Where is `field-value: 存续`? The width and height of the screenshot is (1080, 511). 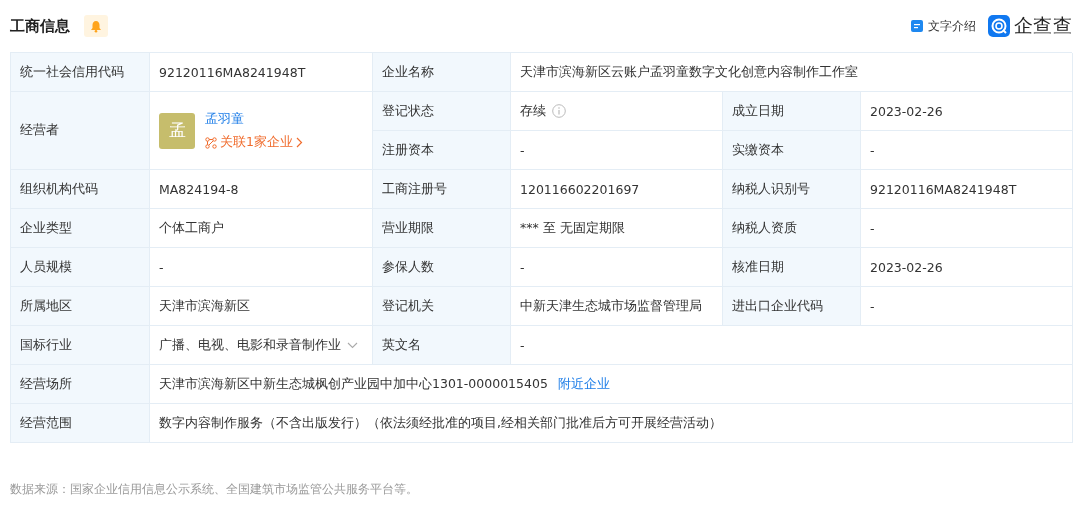 field-value: 存续 is located at coordinates (533, 111).